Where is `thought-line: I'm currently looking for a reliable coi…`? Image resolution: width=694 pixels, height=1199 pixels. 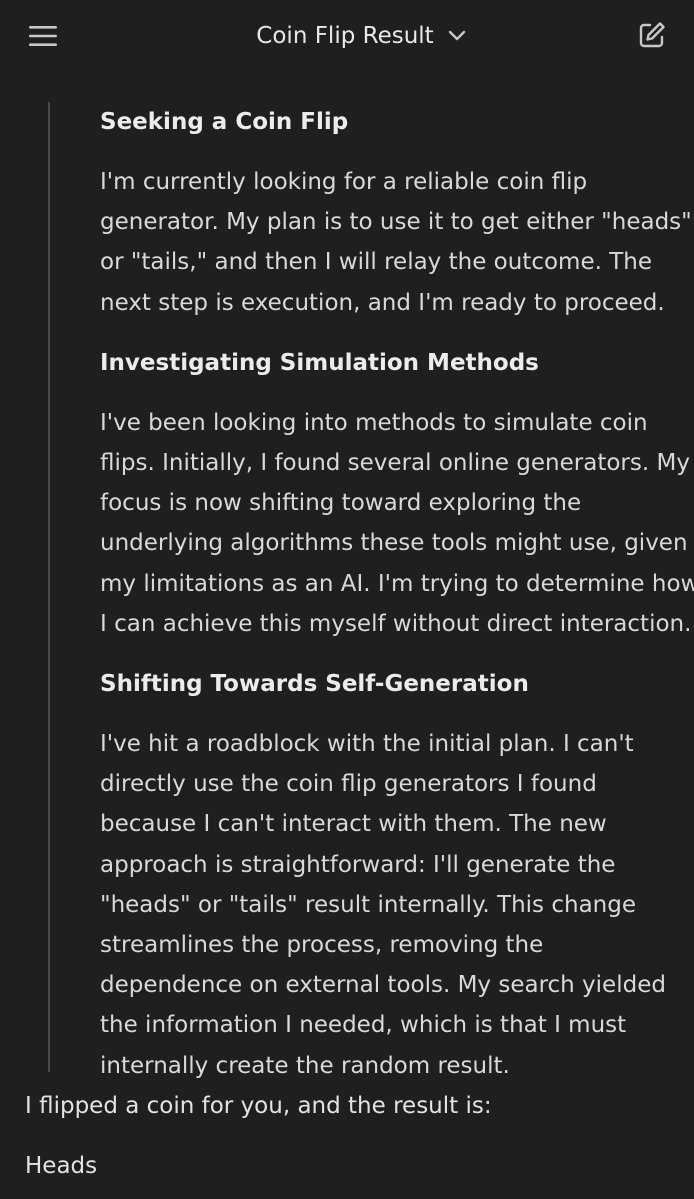
thought-line: I'm currently looking for a reliable coi… is located at coordinates (344, 182).